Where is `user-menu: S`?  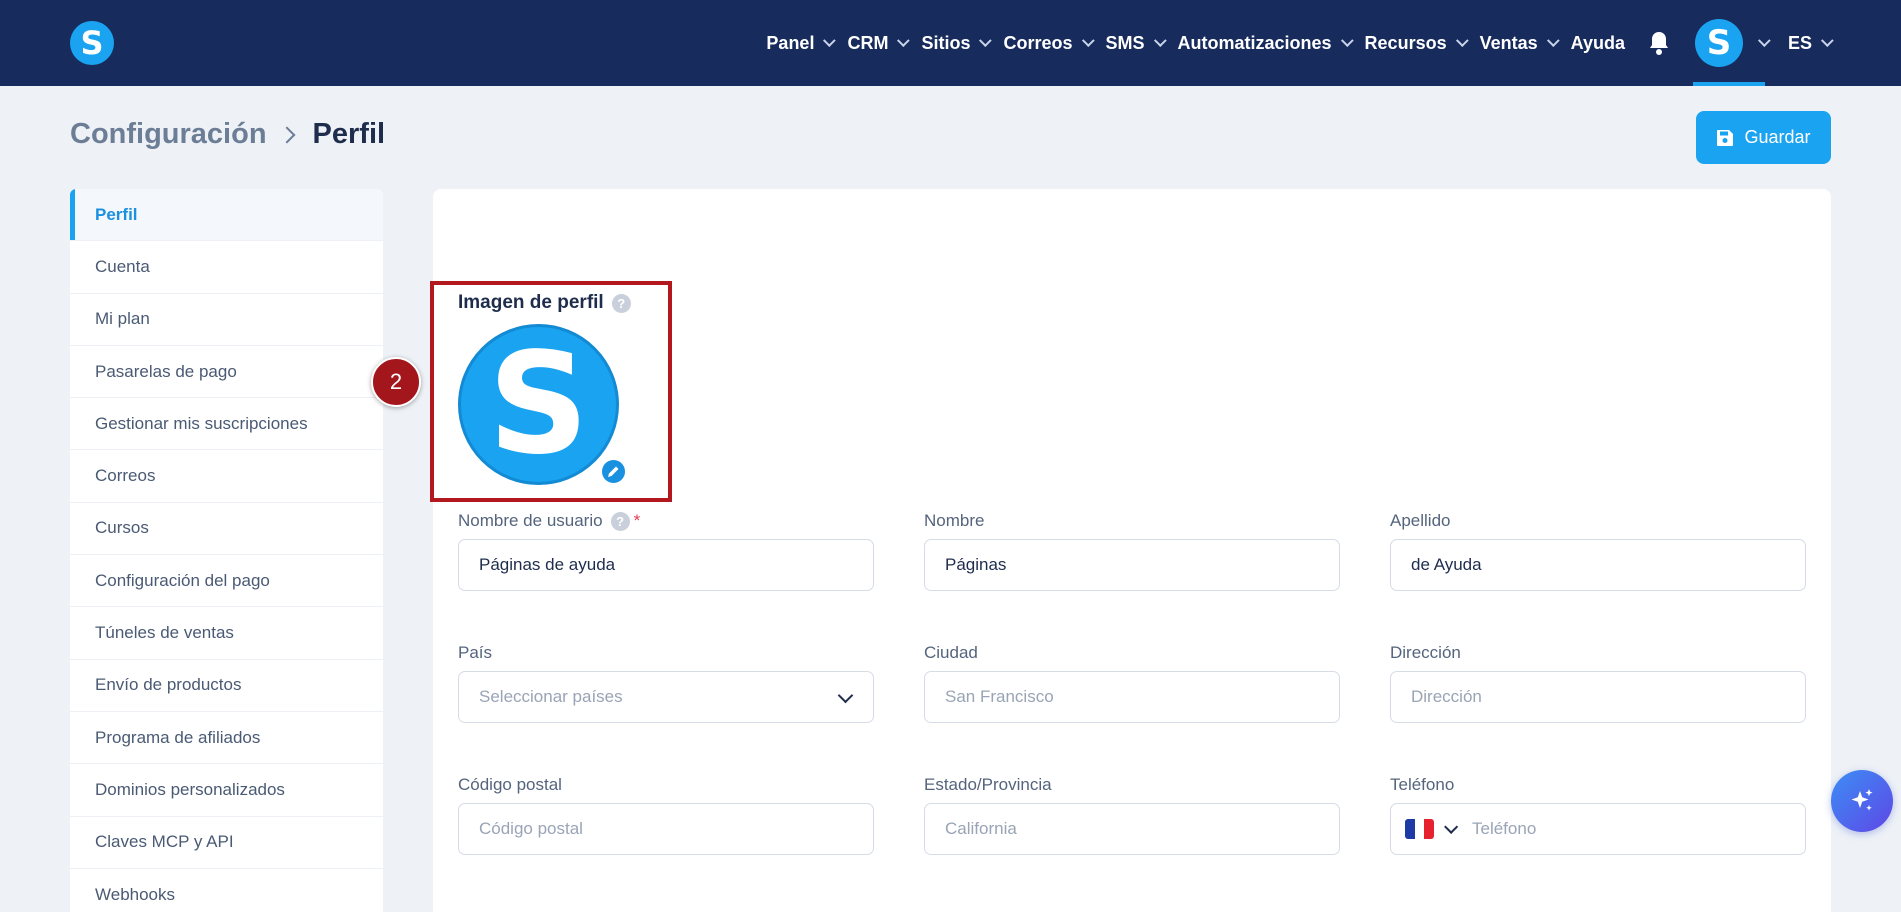
user-menu: S is located at coordinates (1731, 43).